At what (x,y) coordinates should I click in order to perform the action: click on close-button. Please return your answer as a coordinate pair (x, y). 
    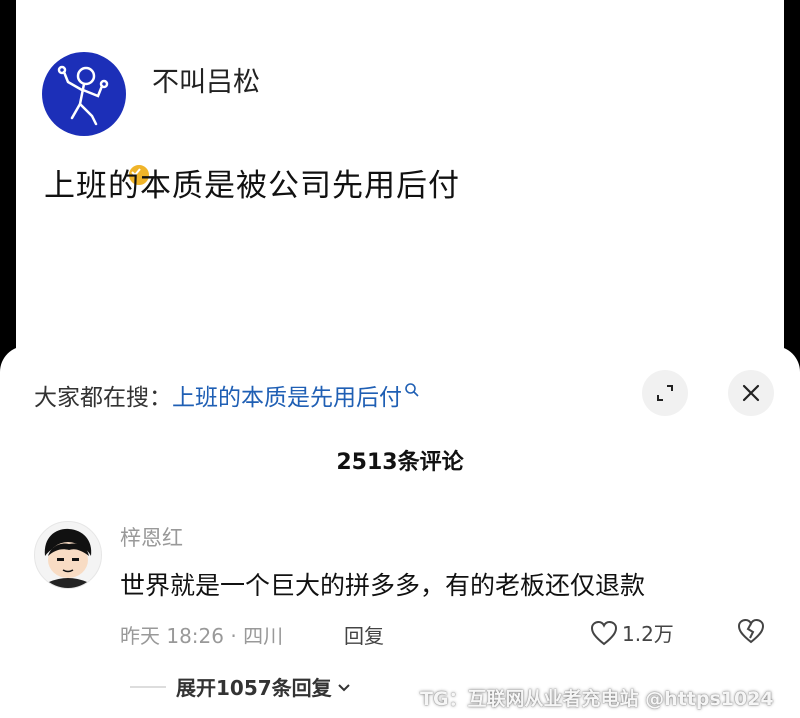
    Looking at the image, I should click on (751, 393).